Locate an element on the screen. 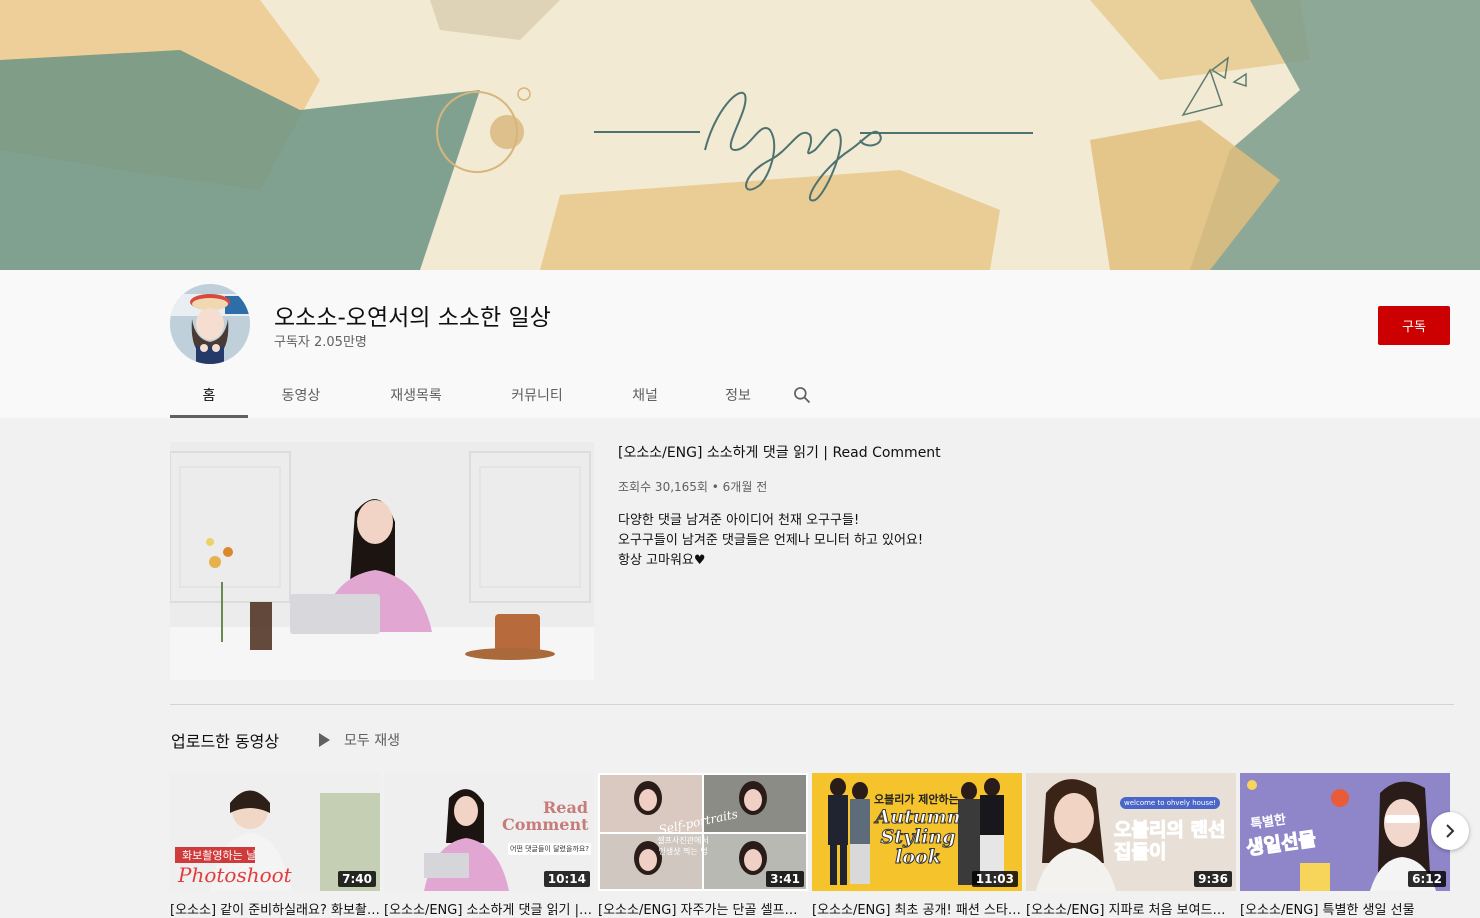 The width and height of the screenshot is (1480, 918). tab-home: 홈 is located at coordinates (209, 395).